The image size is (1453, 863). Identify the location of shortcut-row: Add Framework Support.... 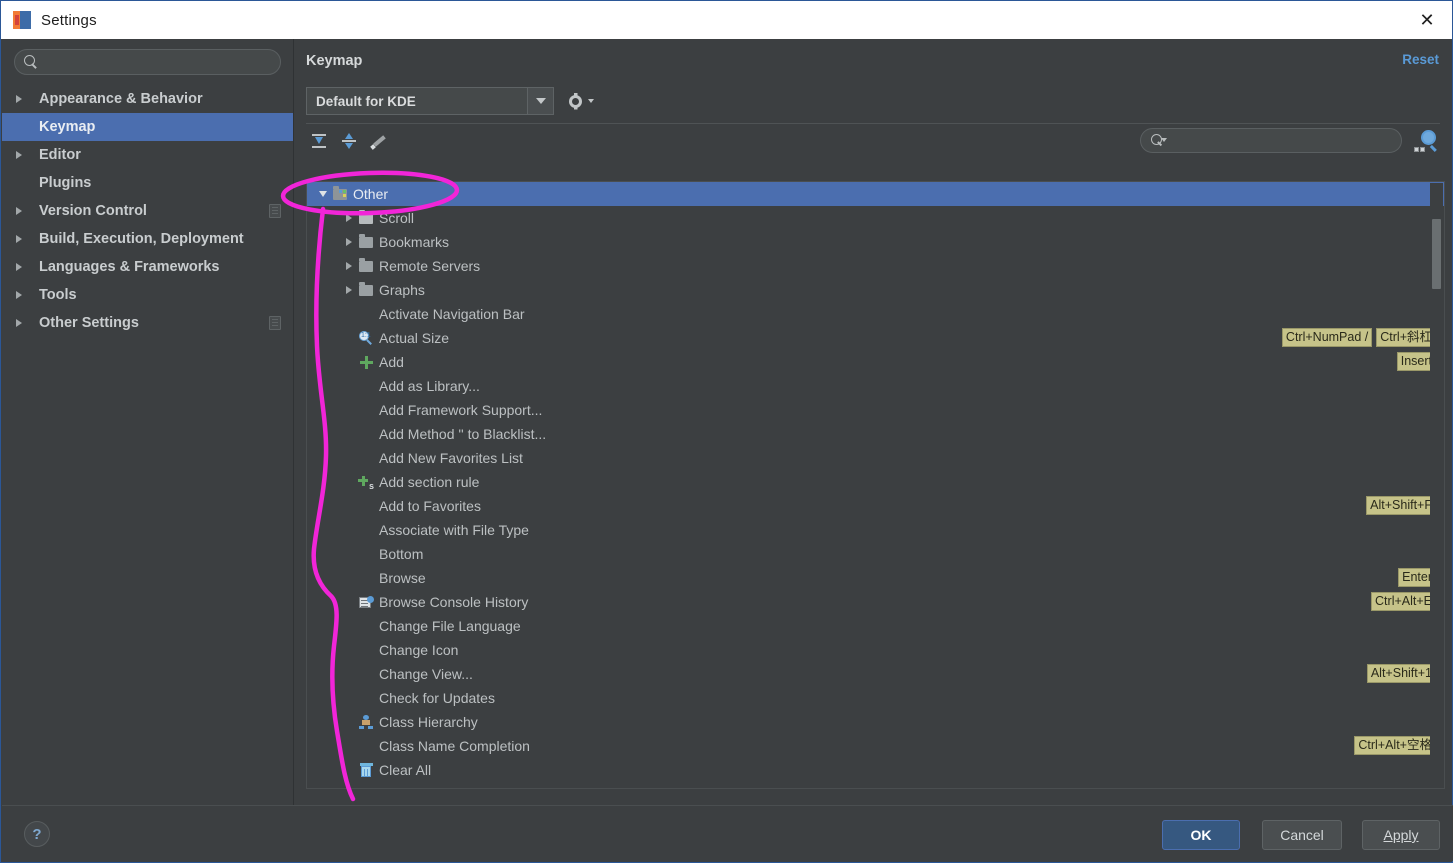
(875, 410).